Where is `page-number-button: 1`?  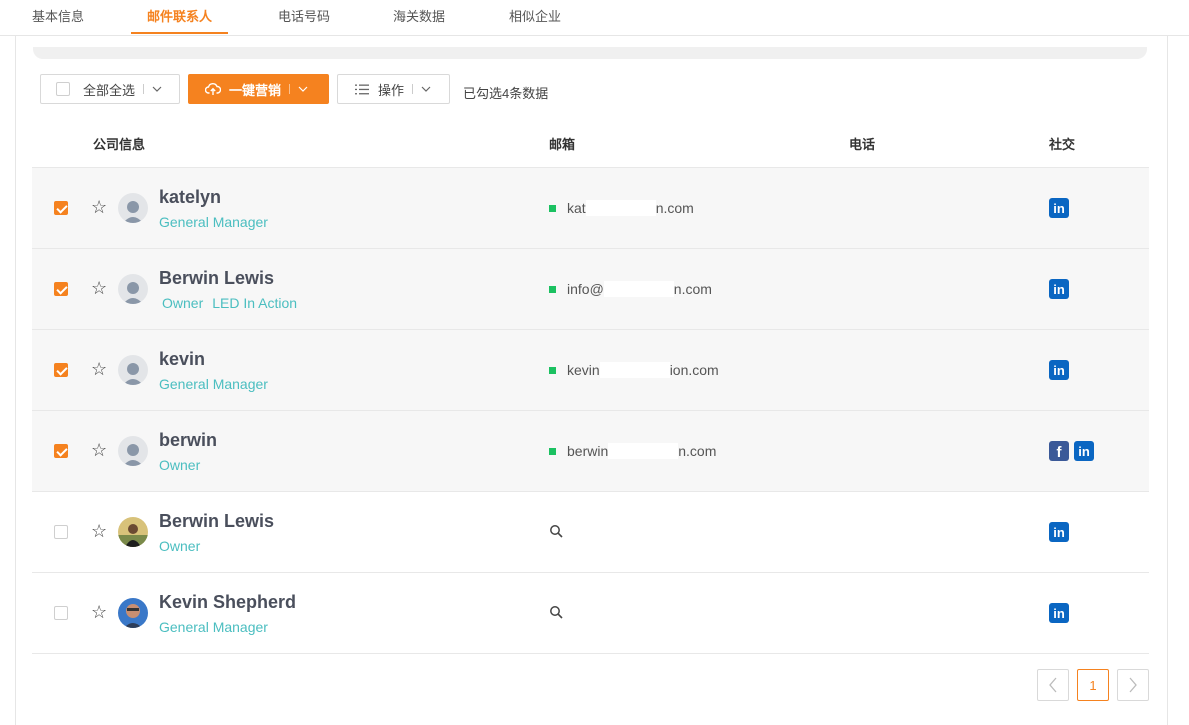
page-number-button: 1 is located at coordinates (1093, 685).